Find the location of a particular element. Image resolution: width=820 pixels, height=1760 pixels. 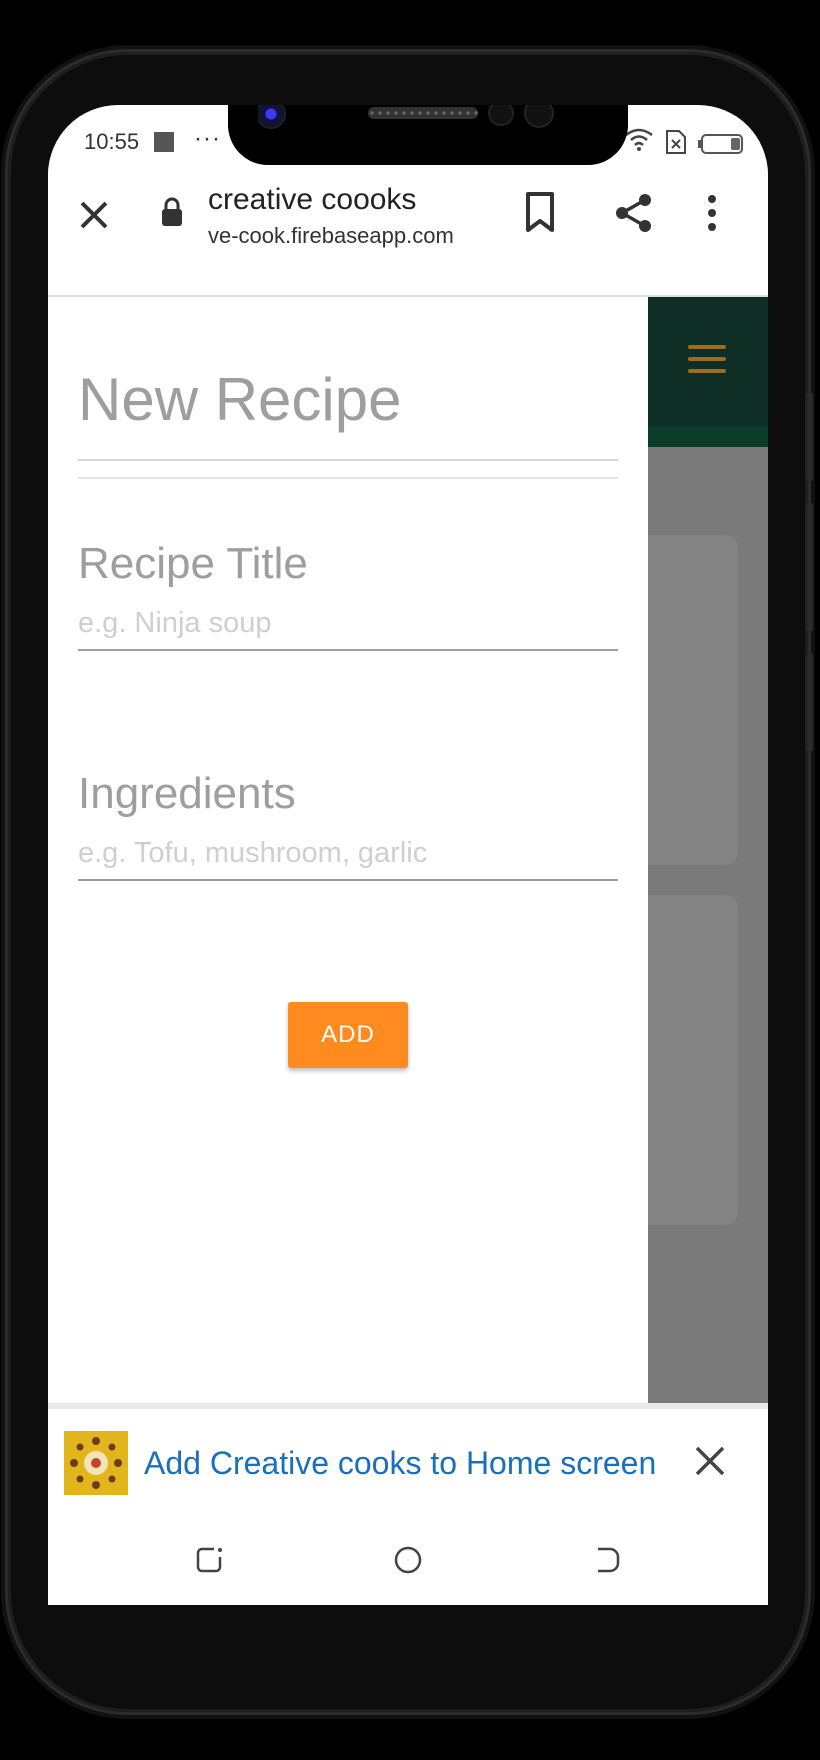

drawer-title: New Recipe is located at coordinates (240, 399).